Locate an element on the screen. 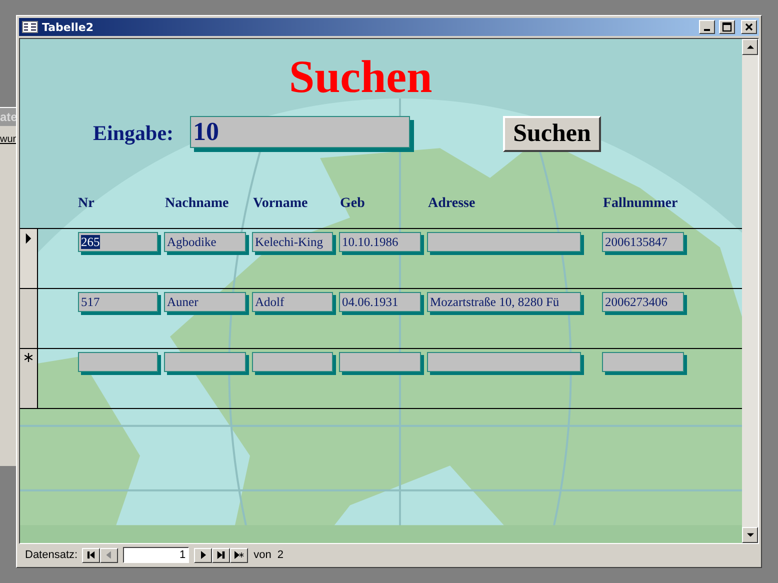 The image size is (778, 583). record-count-label: von is located at coordinates (263, 555).